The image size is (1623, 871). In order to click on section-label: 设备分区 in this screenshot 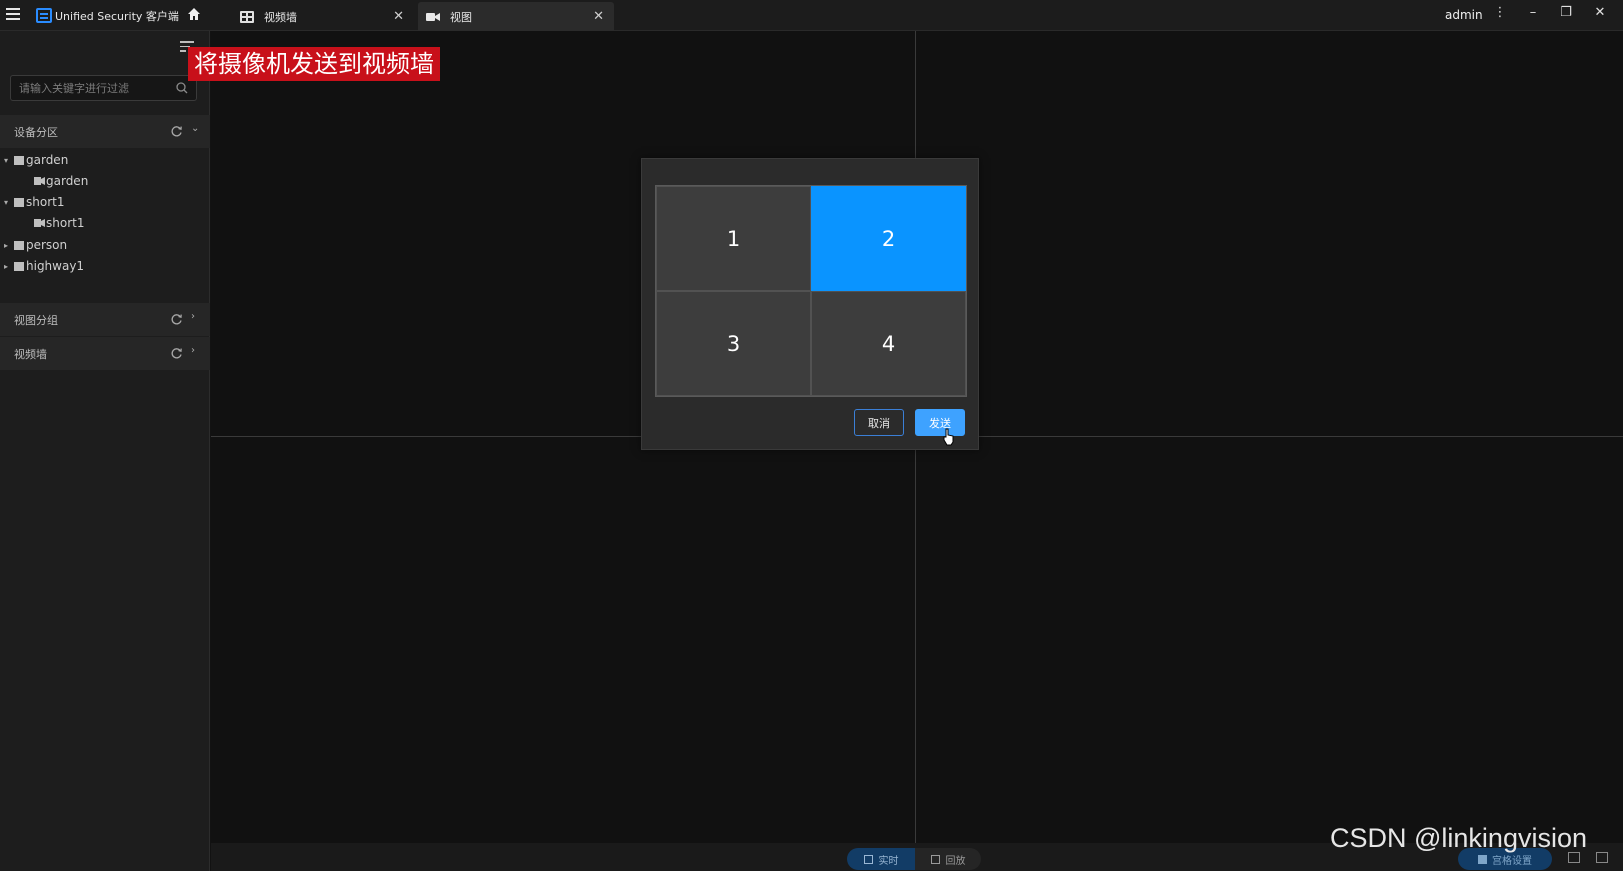, I will do `click(36, 132)`.